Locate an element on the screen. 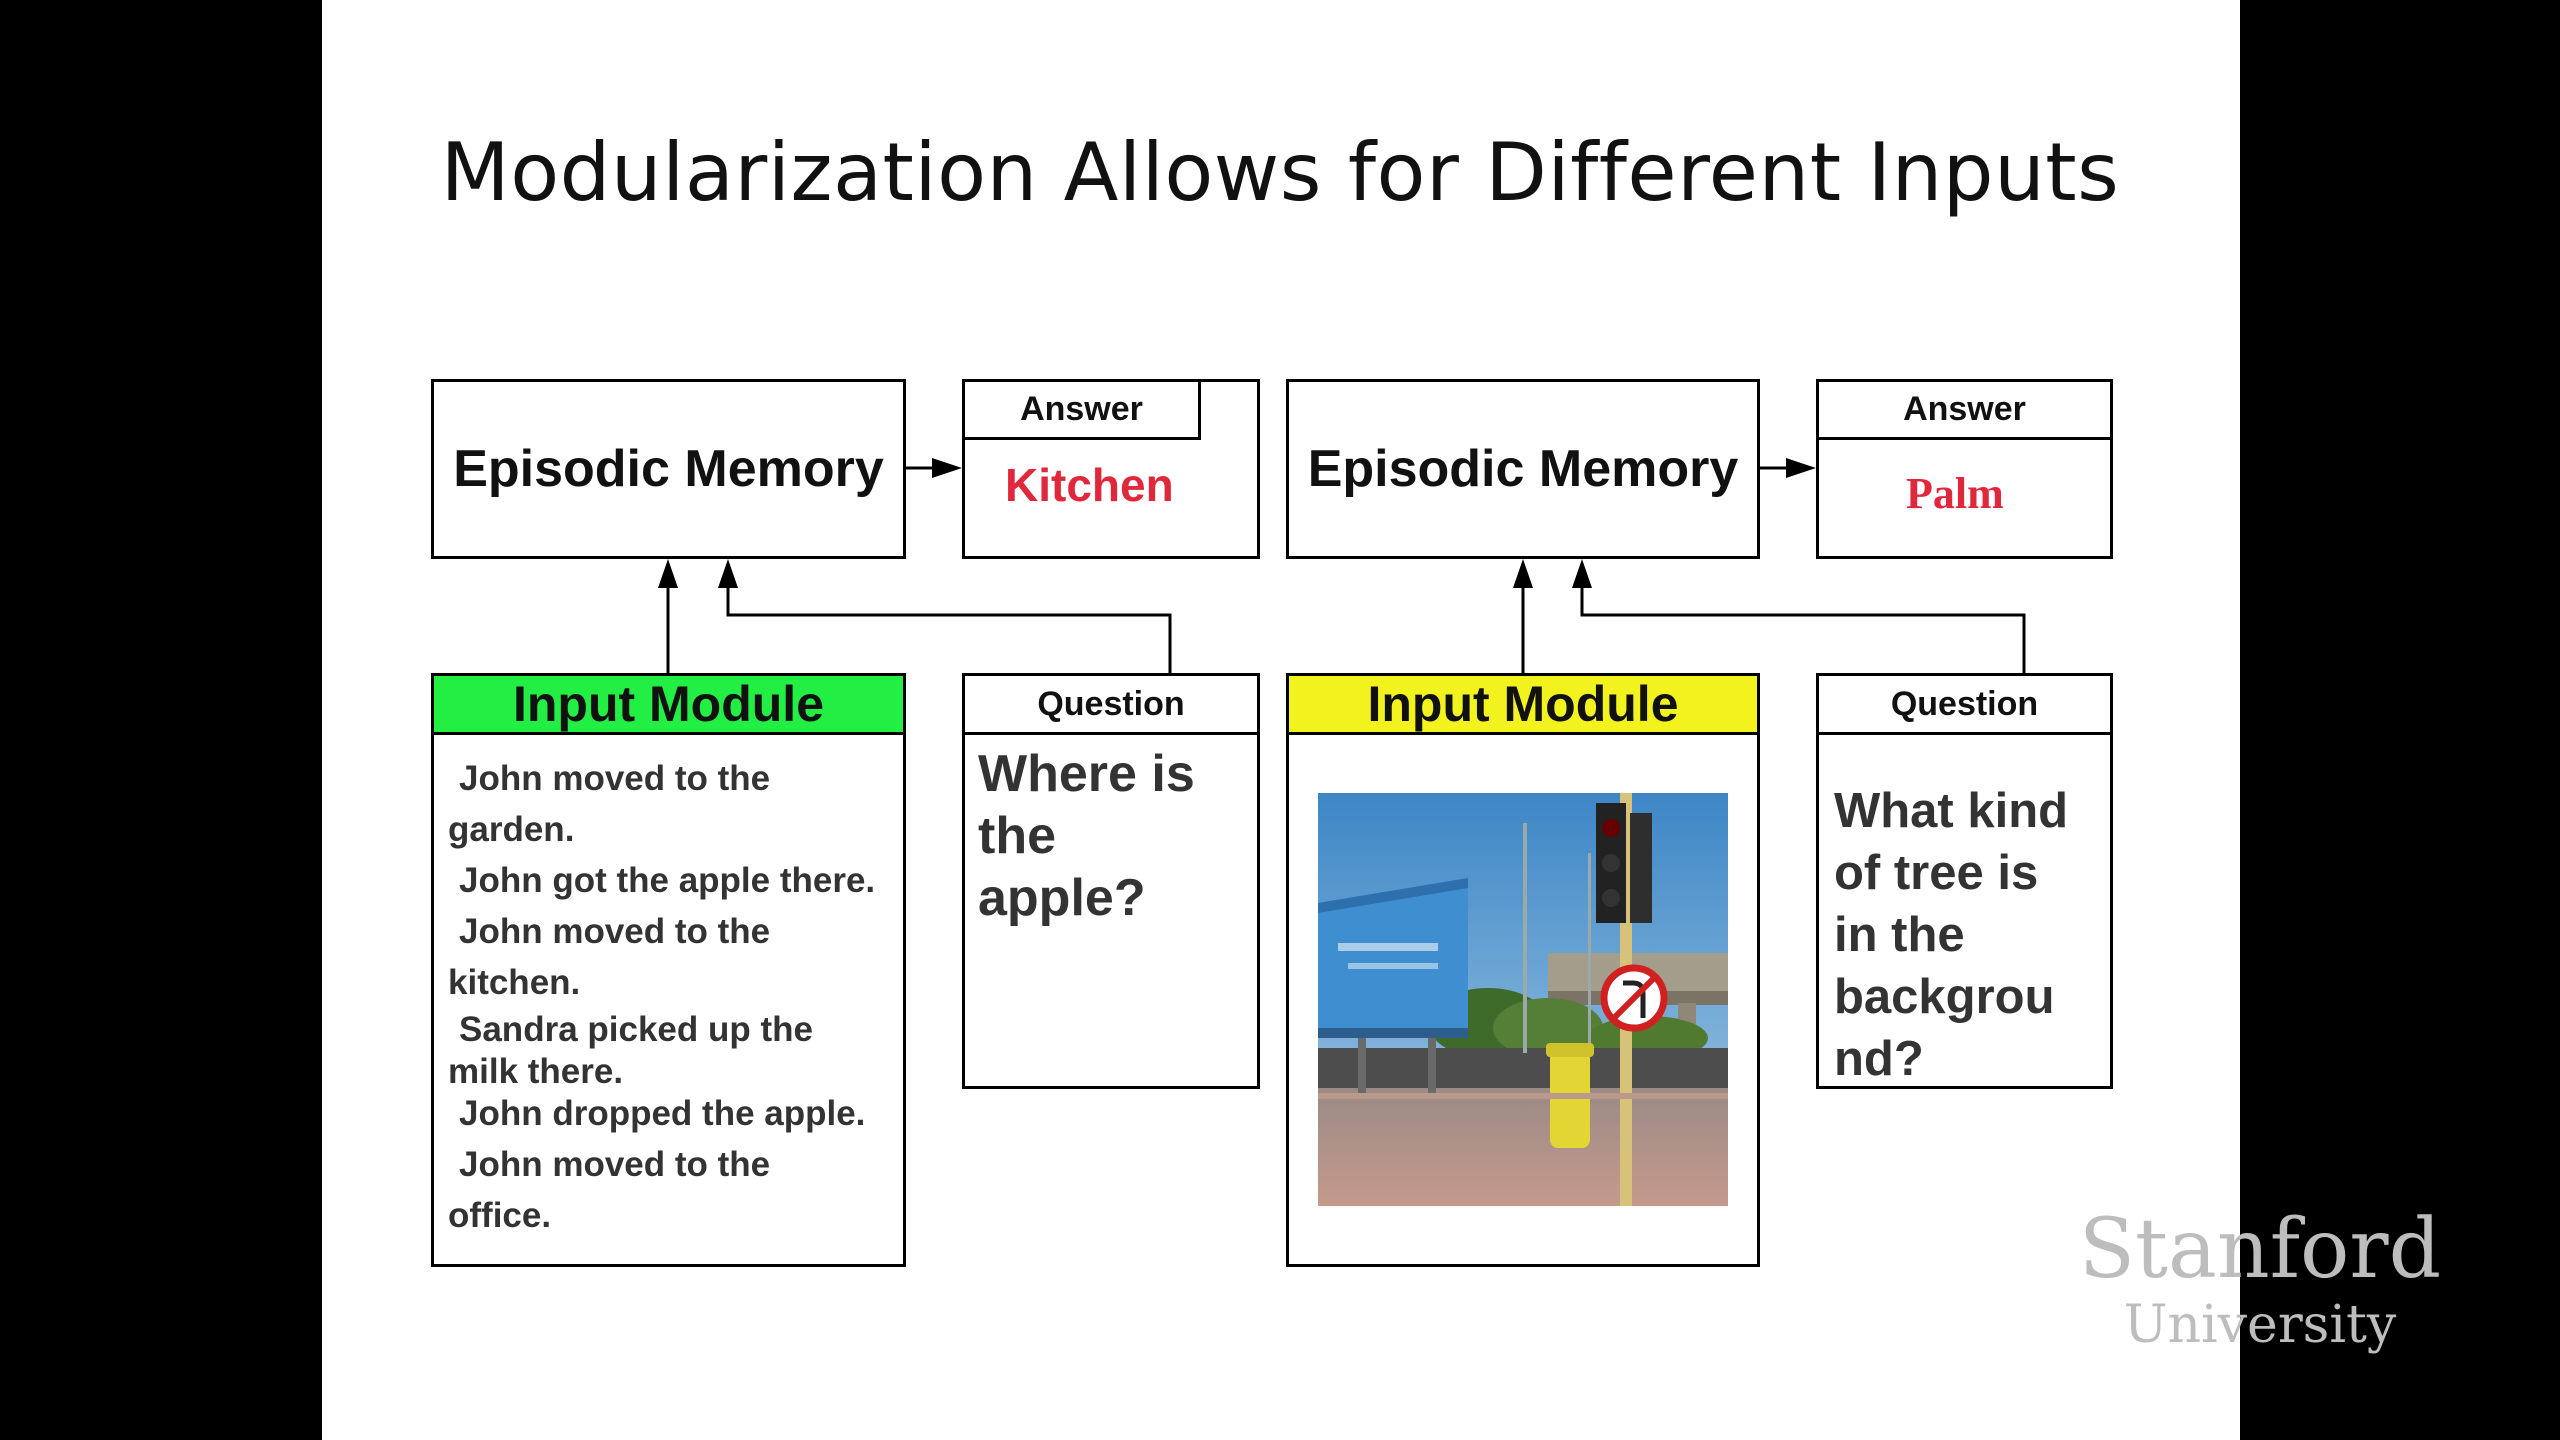 This screenshot has width=2560, height=1440. question-line: What kind is located at coordinates (1951, 811).